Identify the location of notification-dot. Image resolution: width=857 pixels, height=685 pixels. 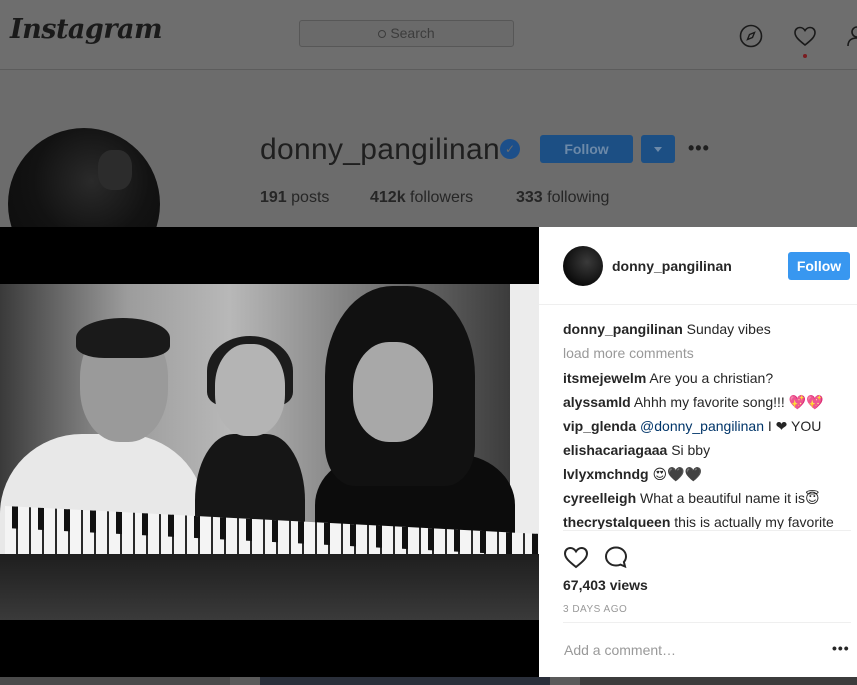
(805, 56).